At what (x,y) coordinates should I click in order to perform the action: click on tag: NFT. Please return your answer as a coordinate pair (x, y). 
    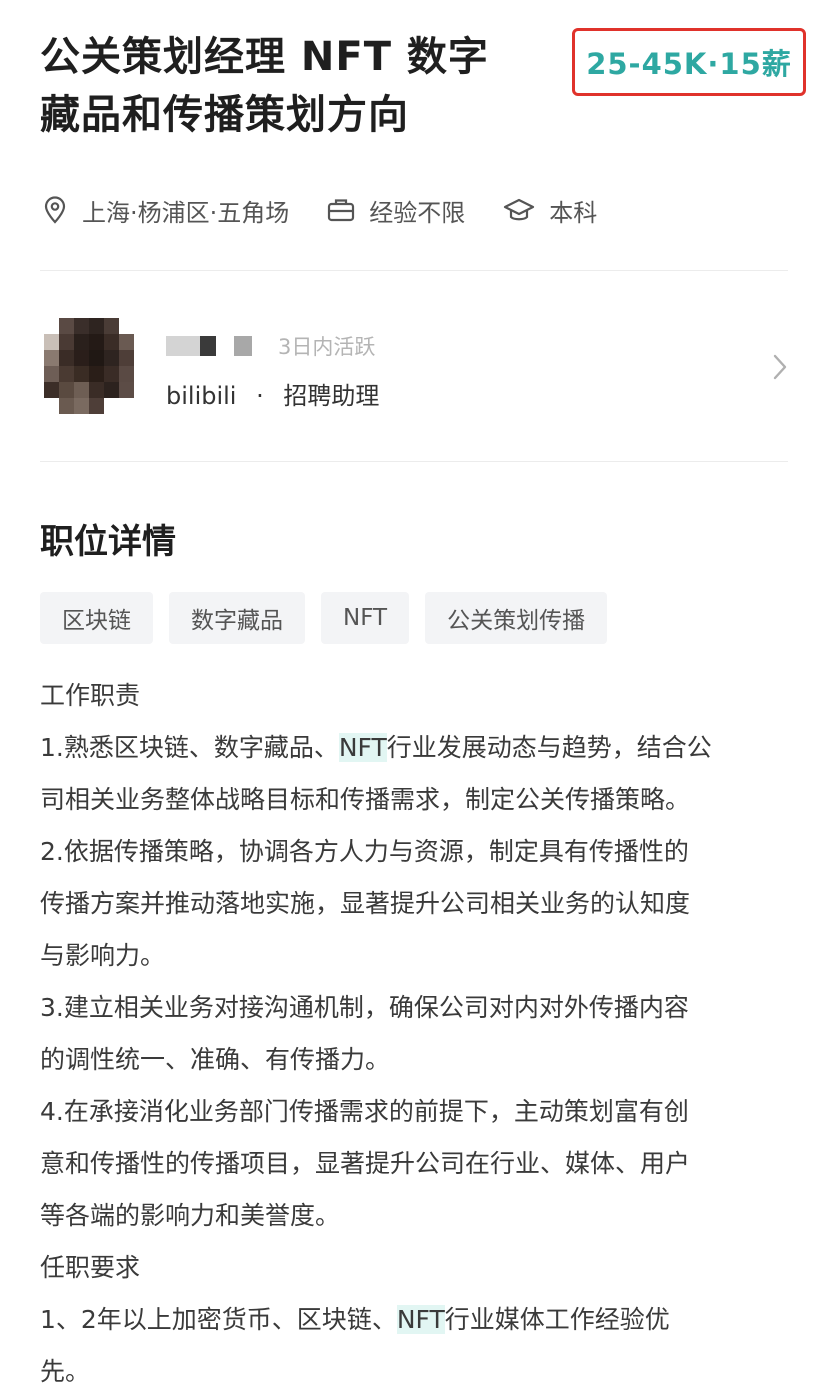
    Looking at the image, I should click on (365, 618).